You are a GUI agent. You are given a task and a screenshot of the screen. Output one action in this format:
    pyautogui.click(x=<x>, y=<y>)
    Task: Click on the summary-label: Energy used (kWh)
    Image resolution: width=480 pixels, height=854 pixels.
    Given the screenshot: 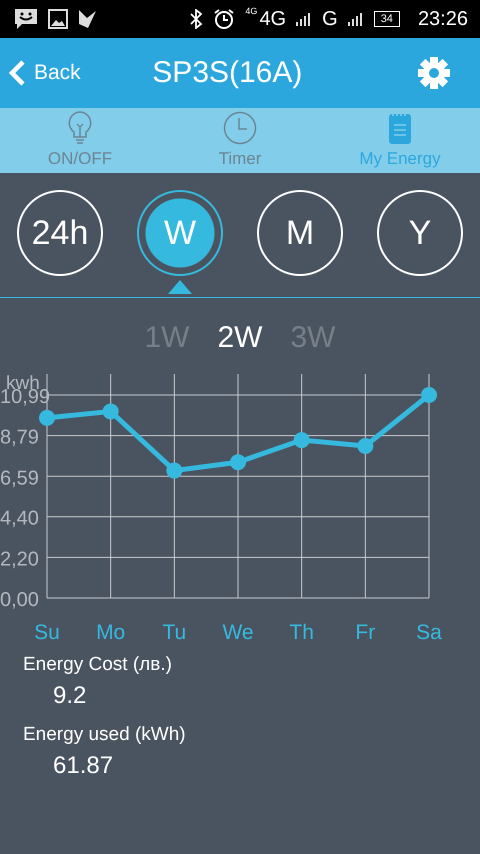 What is the action you would take?
    pyautogui.click(x=105, y=735)
    